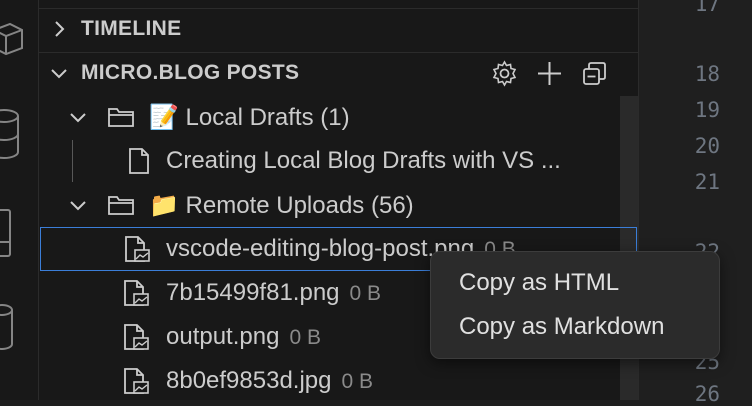 This screenshot has width=752, height=406. I want to click on collapse-all-icon, so click(594, 73).